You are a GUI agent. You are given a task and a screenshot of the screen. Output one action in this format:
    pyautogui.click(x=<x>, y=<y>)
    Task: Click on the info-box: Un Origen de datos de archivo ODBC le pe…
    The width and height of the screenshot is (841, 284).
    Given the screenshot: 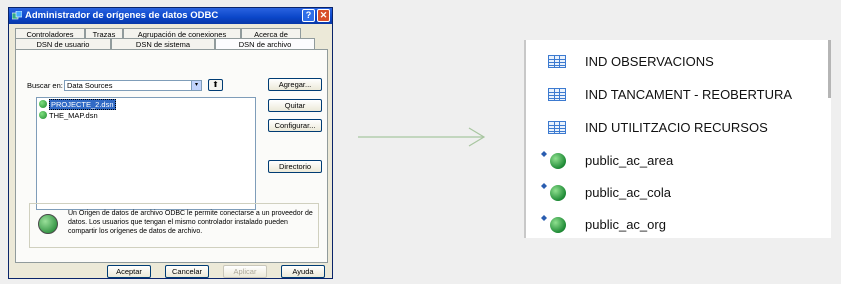 What is the action you would take?
    pyautogui.click(x=174, y=225)
    